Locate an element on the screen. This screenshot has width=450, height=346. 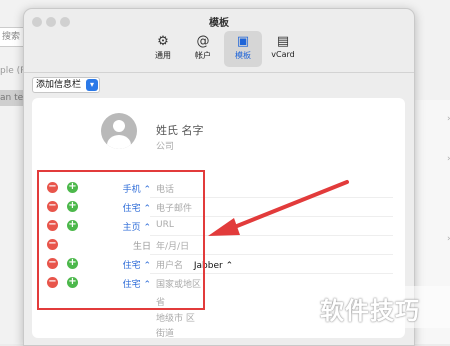
watermark-text: 软件技巧 is located at coordinates (370, 311).